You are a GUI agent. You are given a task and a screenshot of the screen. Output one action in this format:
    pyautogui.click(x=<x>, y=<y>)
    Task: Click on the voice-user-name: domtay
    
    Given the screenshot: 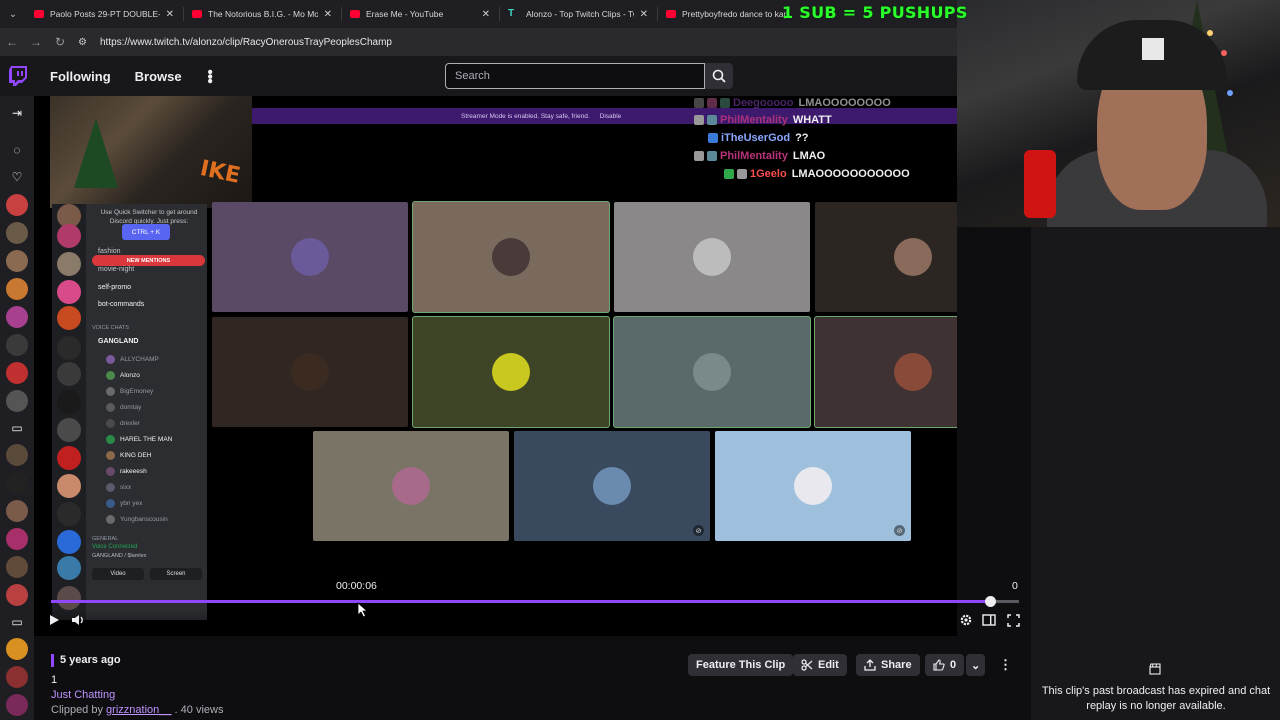 What is the action you would take?
    pyautogui.click(x=131, y=407)
    